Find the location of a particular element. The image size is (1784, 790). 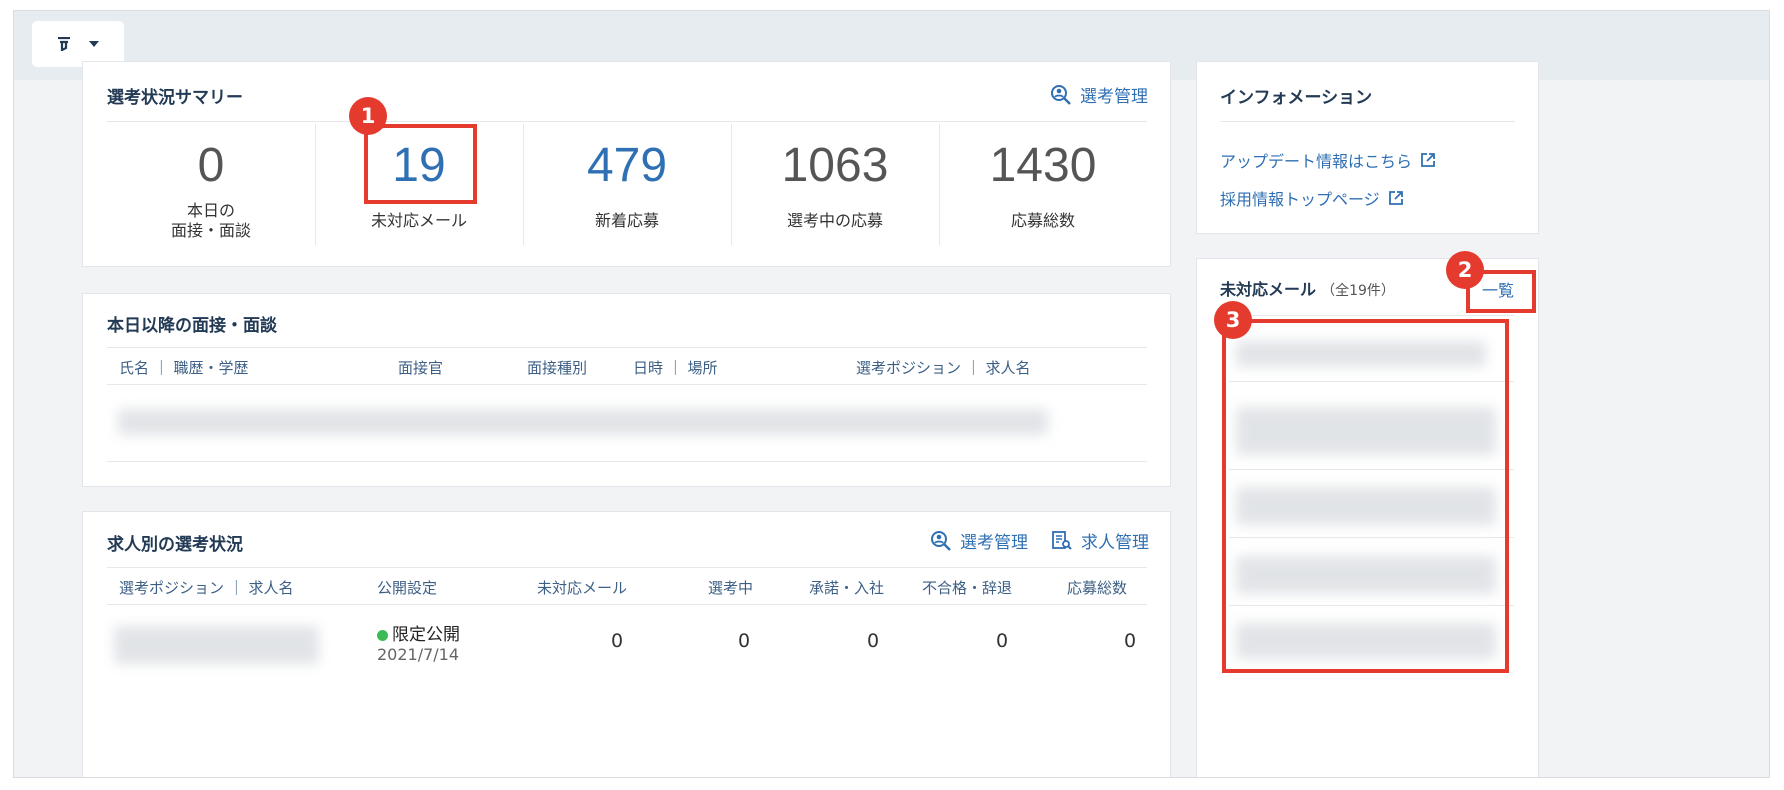

publish-status: 限定公開 is located at coordinates (418, 632).